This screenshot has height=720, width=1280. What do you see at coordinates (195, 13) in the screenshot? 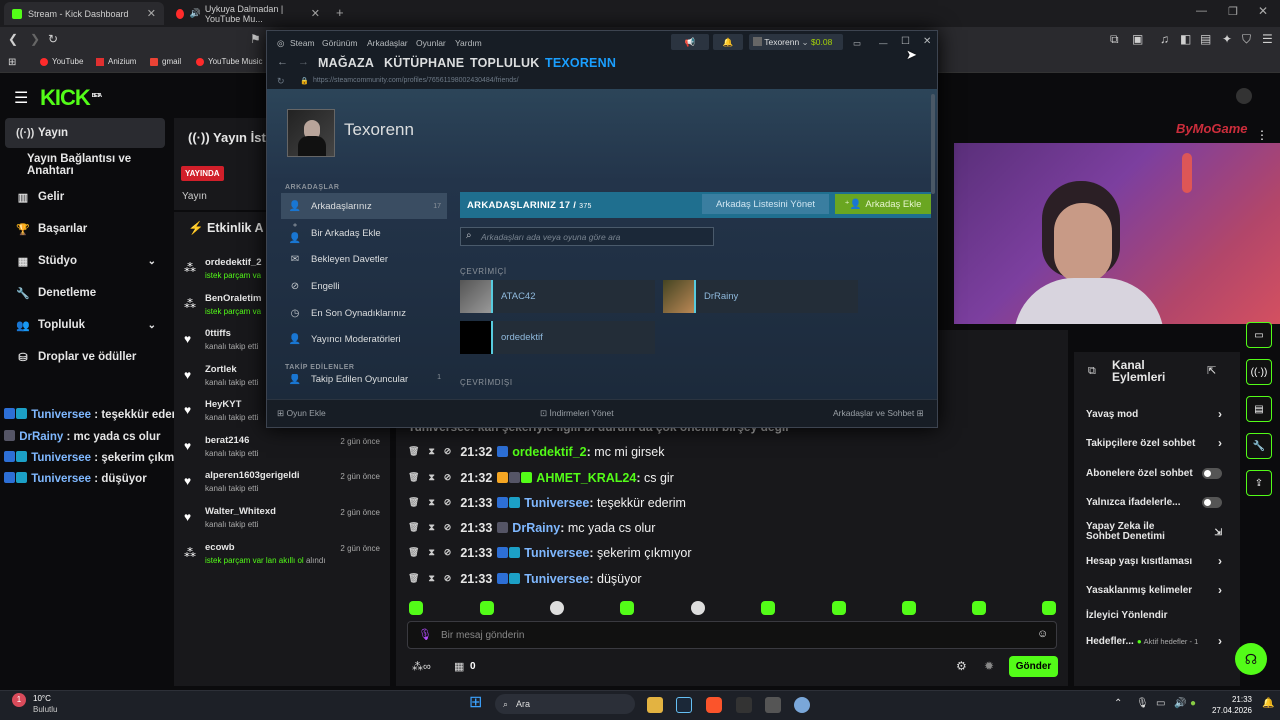
I see `speaker-icon: 🔊` at bounding box center [195, 13].